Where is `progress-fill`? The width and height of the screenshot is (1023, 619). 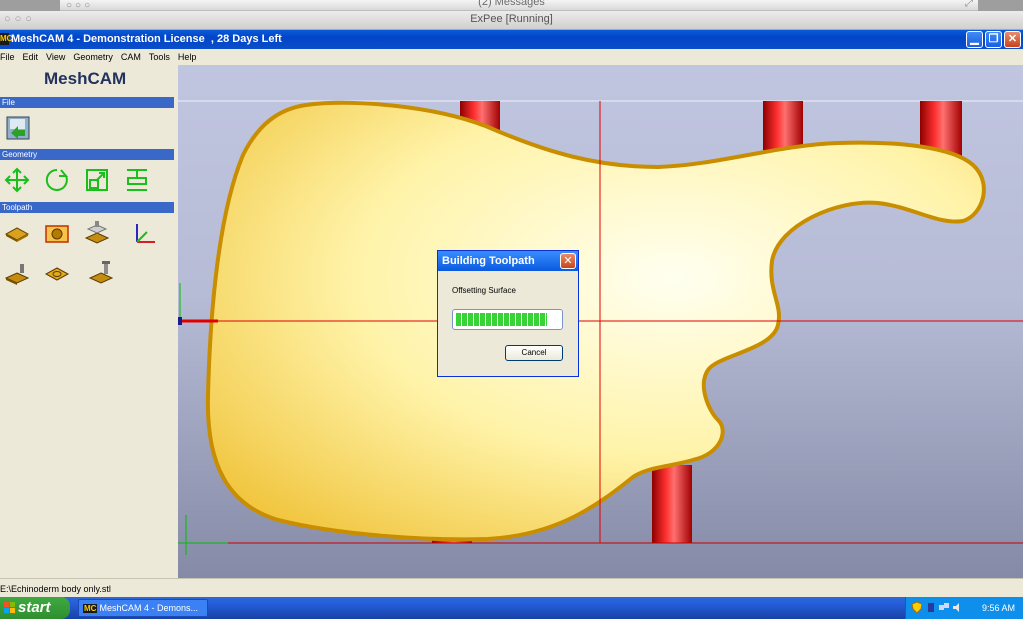
progress-fill is located at coordinates (501, 319).